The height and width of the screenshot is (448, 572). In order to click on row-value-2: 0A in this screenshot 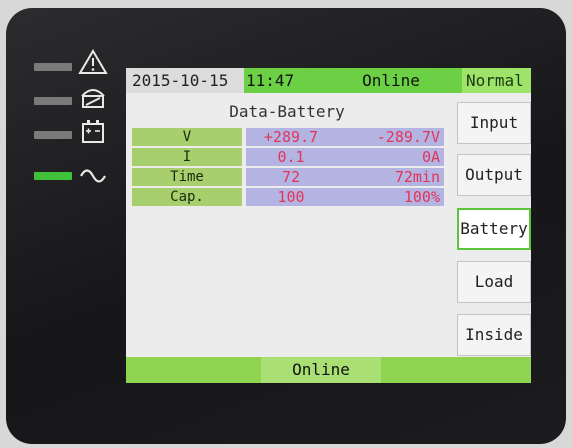, I will do `click(430, 157)`.